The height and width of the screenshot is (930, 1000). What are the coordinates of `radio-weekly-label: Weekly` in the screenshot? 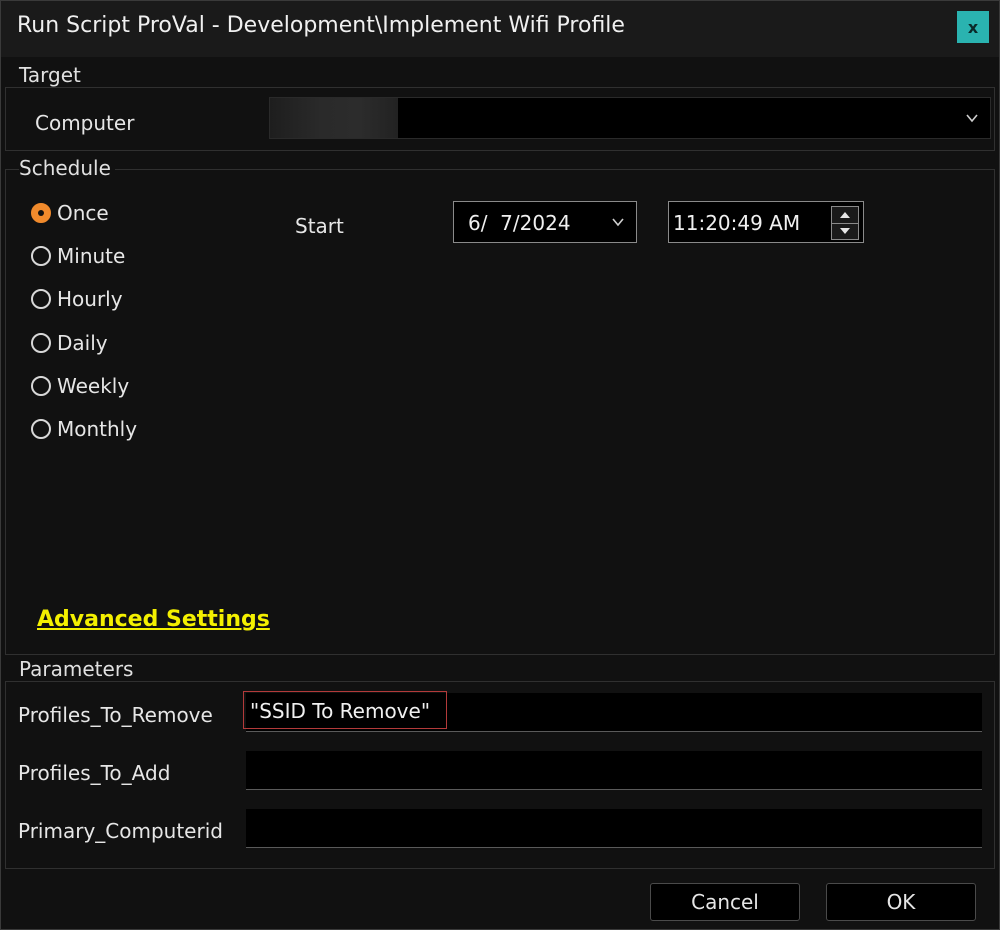 It's located at (93, 386).